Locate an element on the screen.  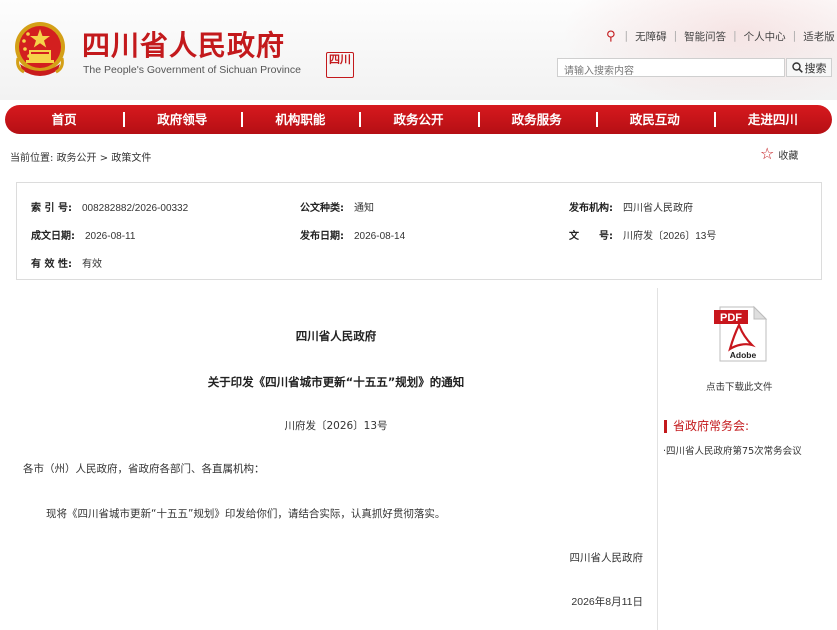
main-nav: 首页 政府领导 机构职能 政务公开 政务服务 政民互动 走进四川 is located at coordinates (418, 119).